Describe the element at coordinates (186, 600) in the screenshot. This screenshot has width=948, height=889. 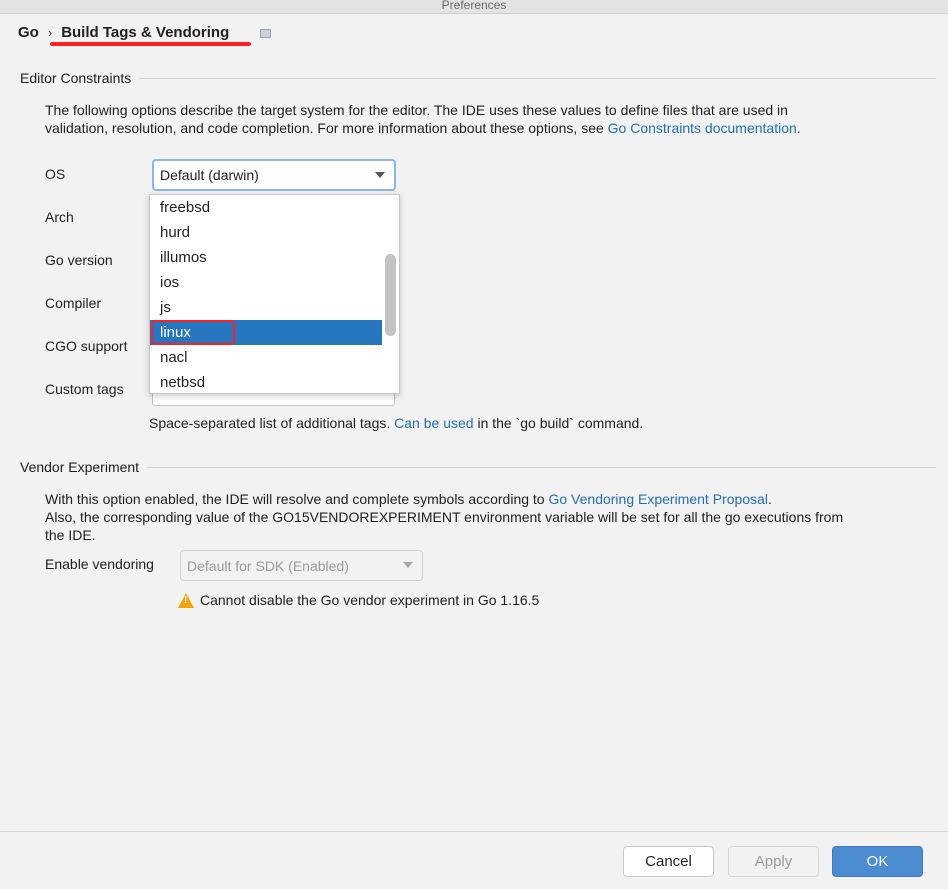
I see `warning-triangle-icon: !` at that location.